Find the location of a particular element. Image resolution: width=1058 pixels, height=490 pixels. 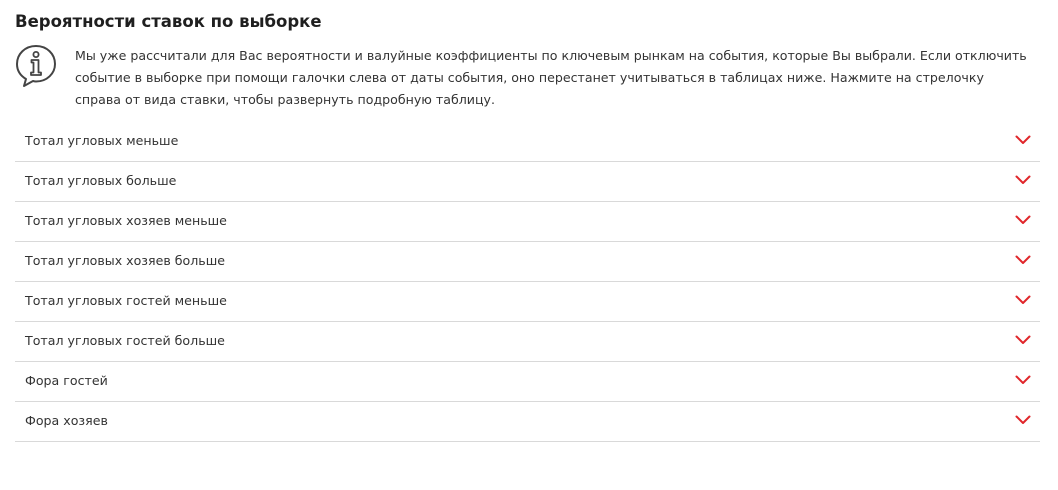

accordion-row-label: Фора гостей is located at coordinates (66, 380).